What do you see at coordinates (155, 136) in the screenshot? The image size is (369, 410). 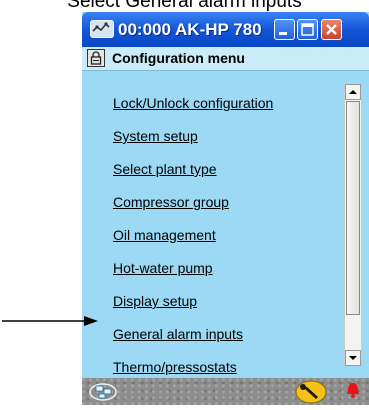 I see `menu-item-system-setup: System setup` at bounding box center [155, 136].